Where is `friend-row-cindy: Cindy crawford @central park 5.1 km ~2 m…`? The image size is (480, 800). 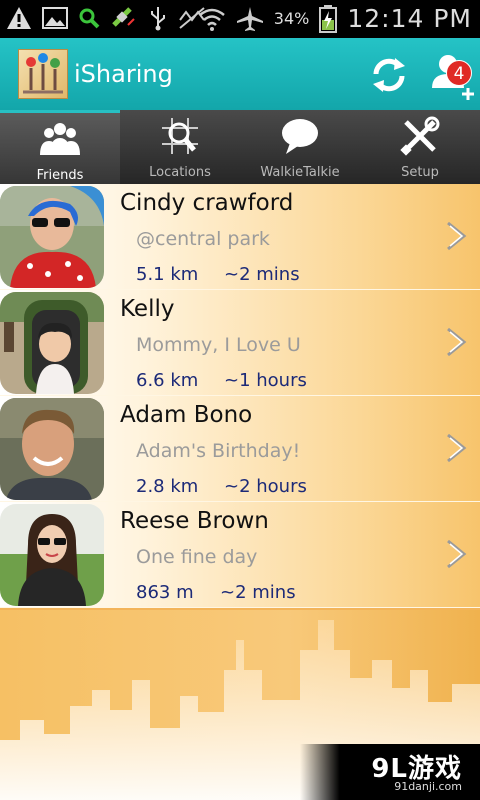
friend-row-cindy: Cindy crawford @central park 5.1 km ~2 m… is located at coordinates (240, 237).